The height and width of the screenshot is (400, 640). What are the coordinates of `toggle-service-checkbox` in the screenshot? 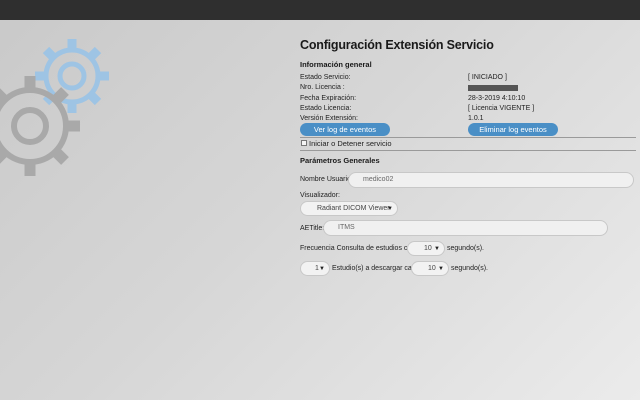 It's located at (304, 143).